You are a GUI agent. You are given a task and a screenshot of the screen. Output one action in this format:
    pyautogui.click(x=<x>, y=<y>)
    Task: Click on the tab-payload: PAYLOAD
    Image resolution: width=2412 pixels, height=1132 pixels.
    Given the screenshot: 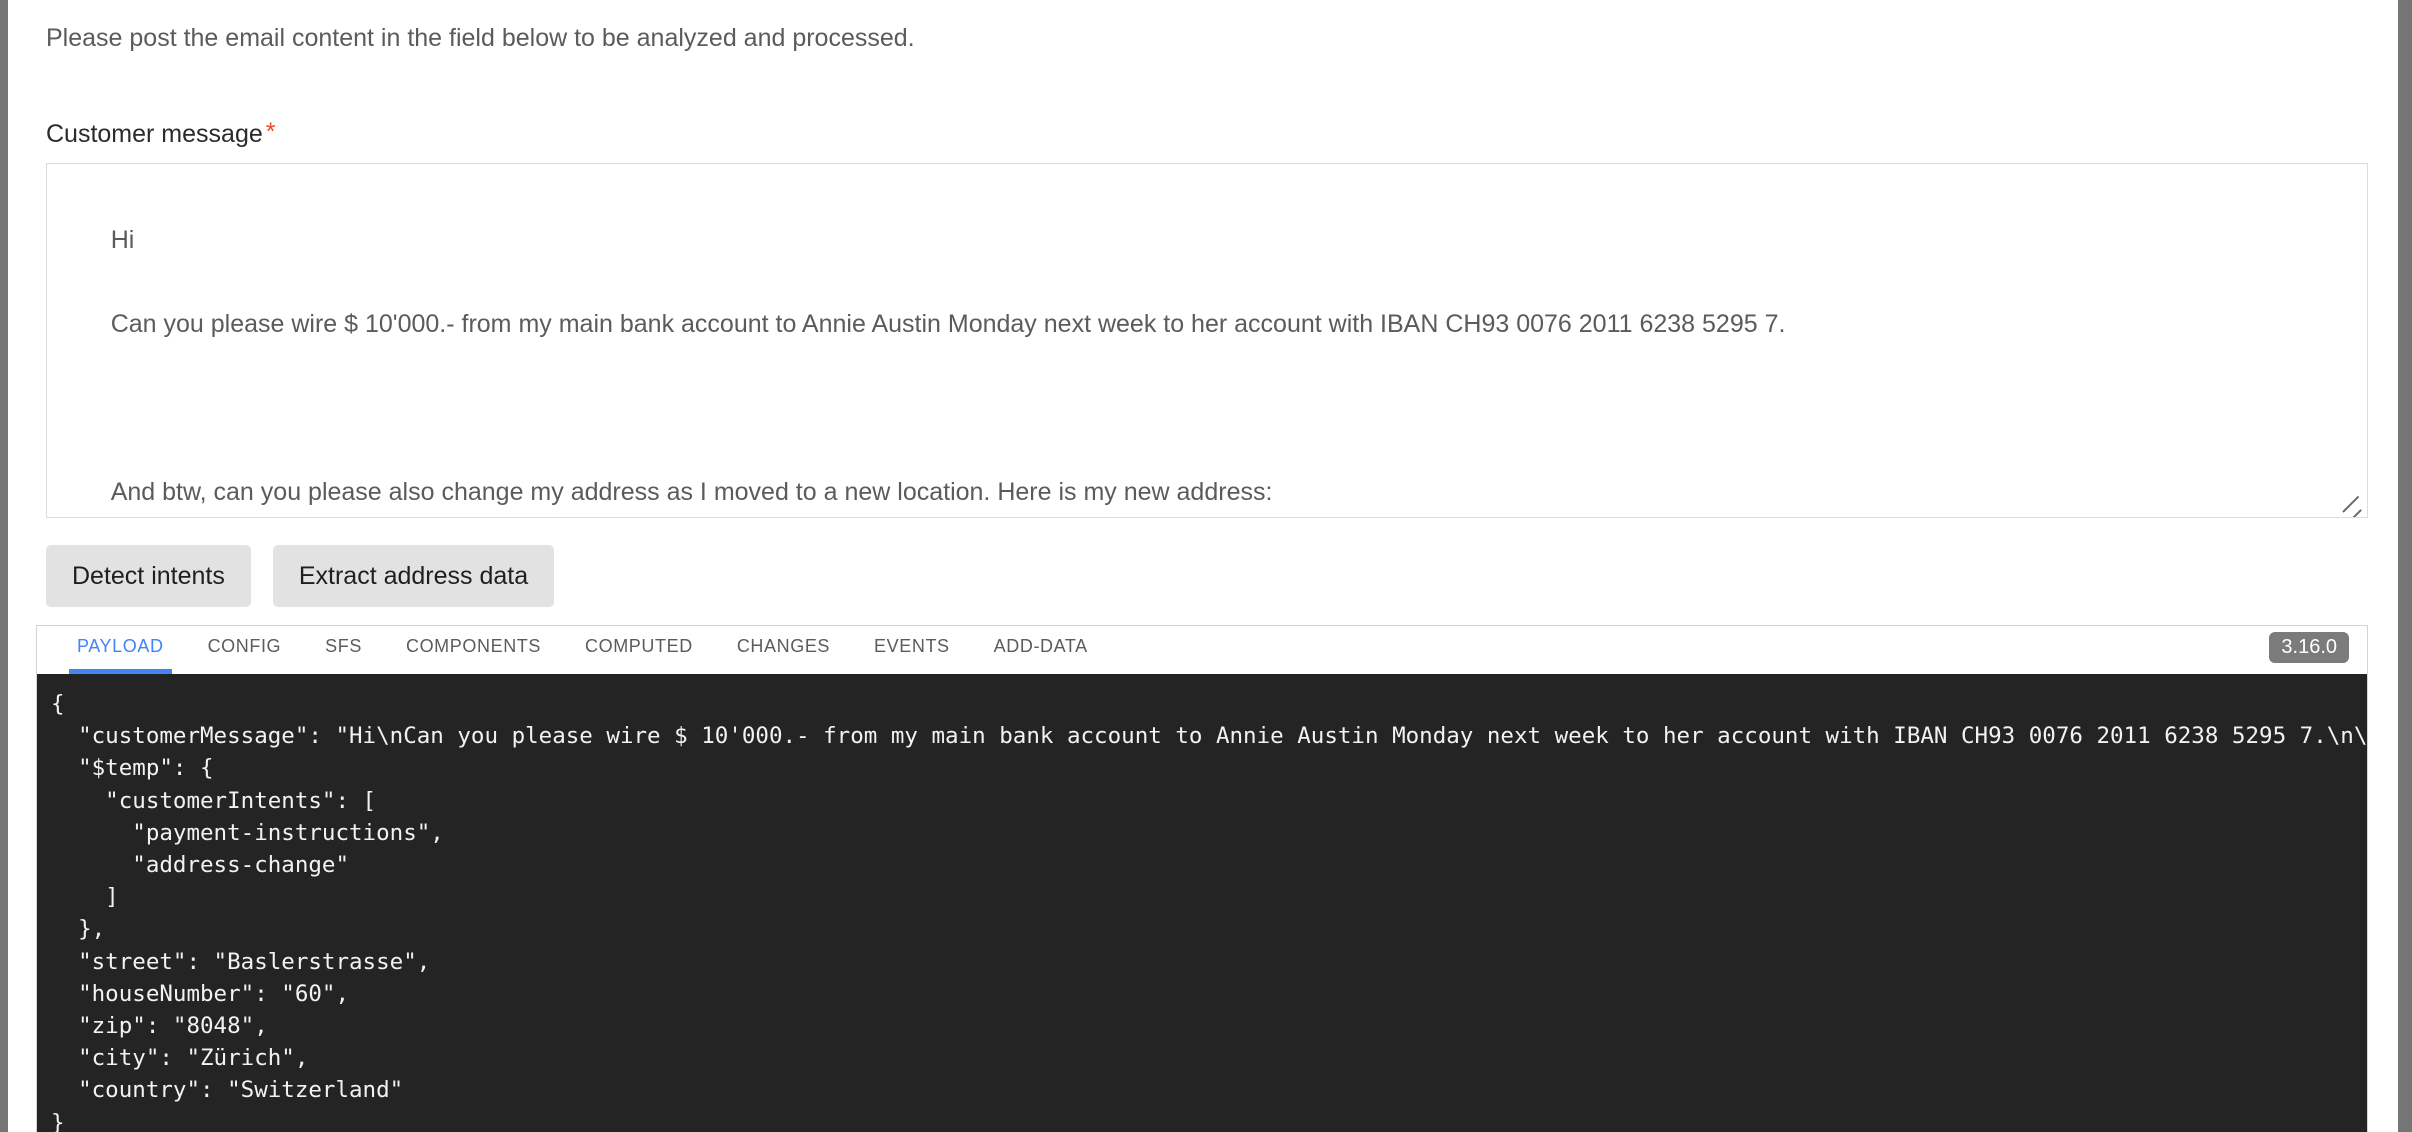 What is the action you would take?
    pyautogui.click(x=120, y=650)
    